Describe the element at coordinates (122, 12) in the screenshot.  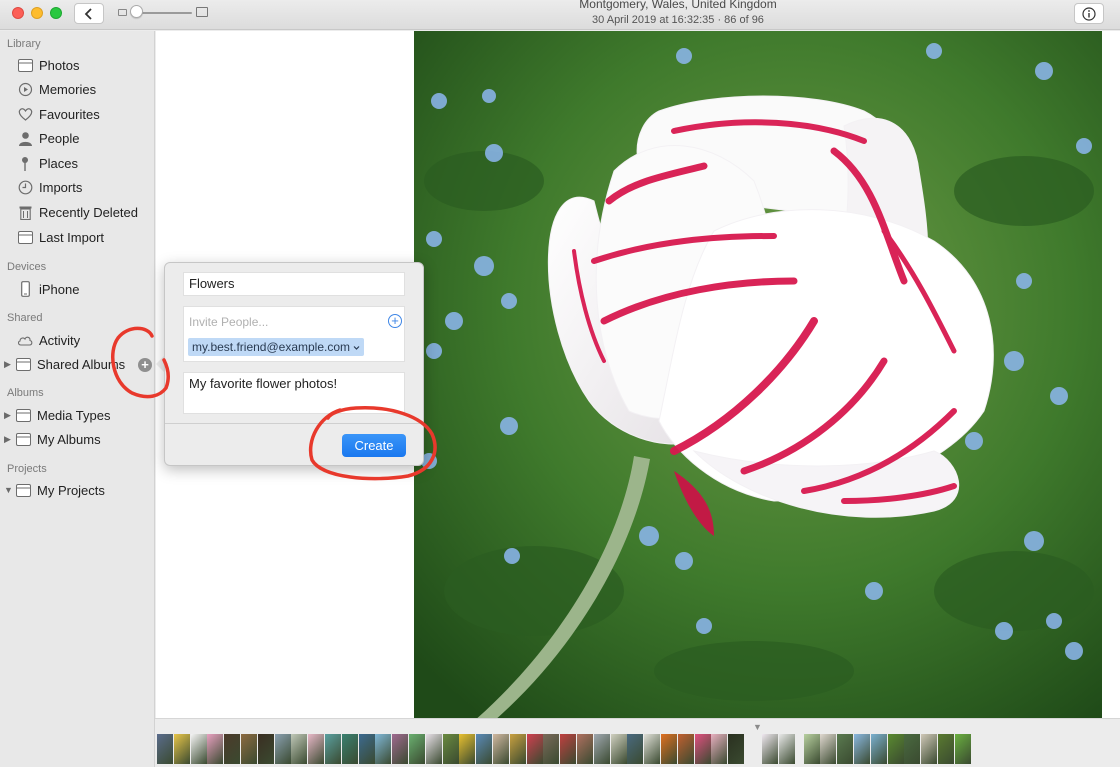
I see `zoom-out-icon` at that location.